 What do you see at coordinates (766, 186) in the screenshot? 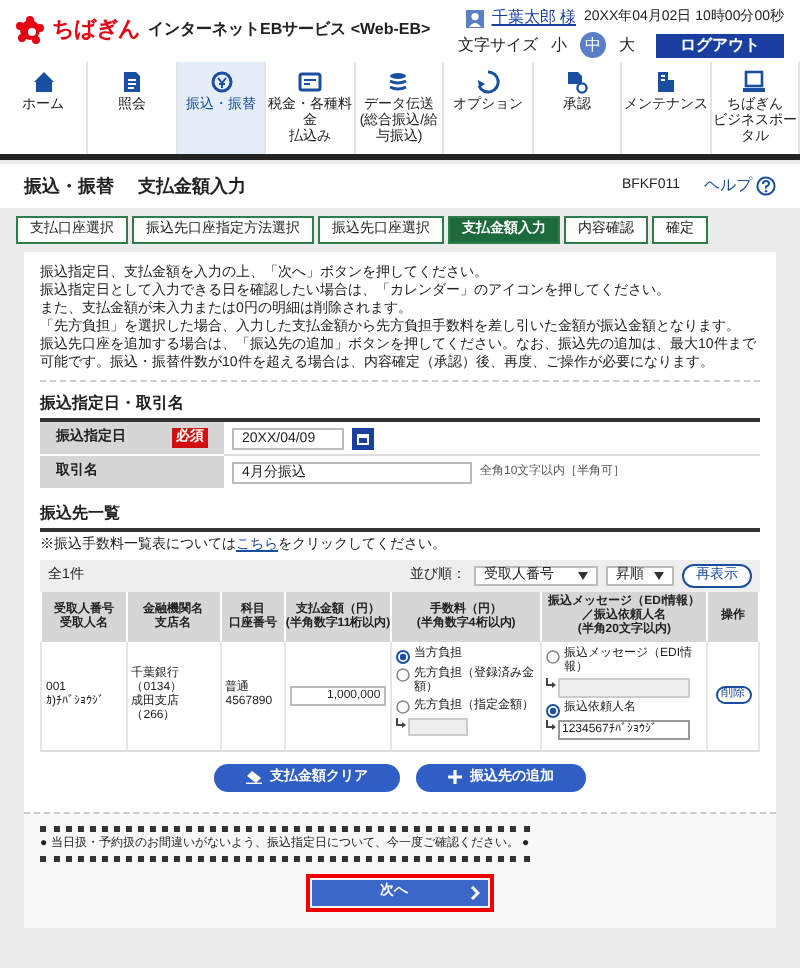
I see `help-icon` at bounding box center [766, 186].